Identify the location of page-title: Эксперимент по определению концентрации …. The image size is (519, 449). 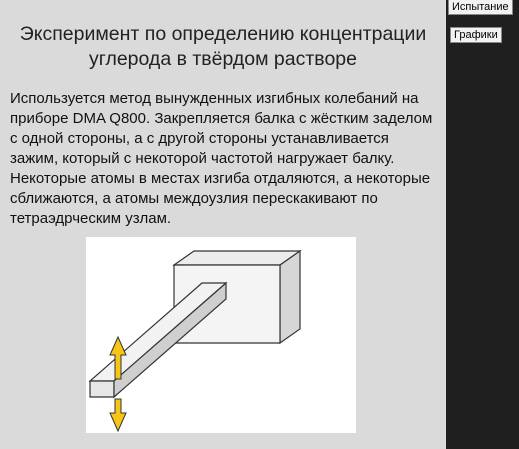
(223, 46).